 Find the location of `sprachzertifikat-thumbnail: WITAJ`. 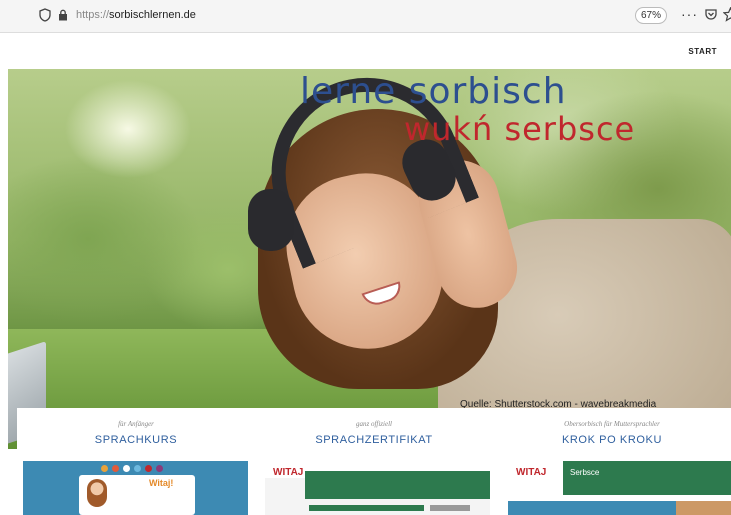

sprachzertifikat-thumbnail: WITAJ is located at coordinates (377, 488).